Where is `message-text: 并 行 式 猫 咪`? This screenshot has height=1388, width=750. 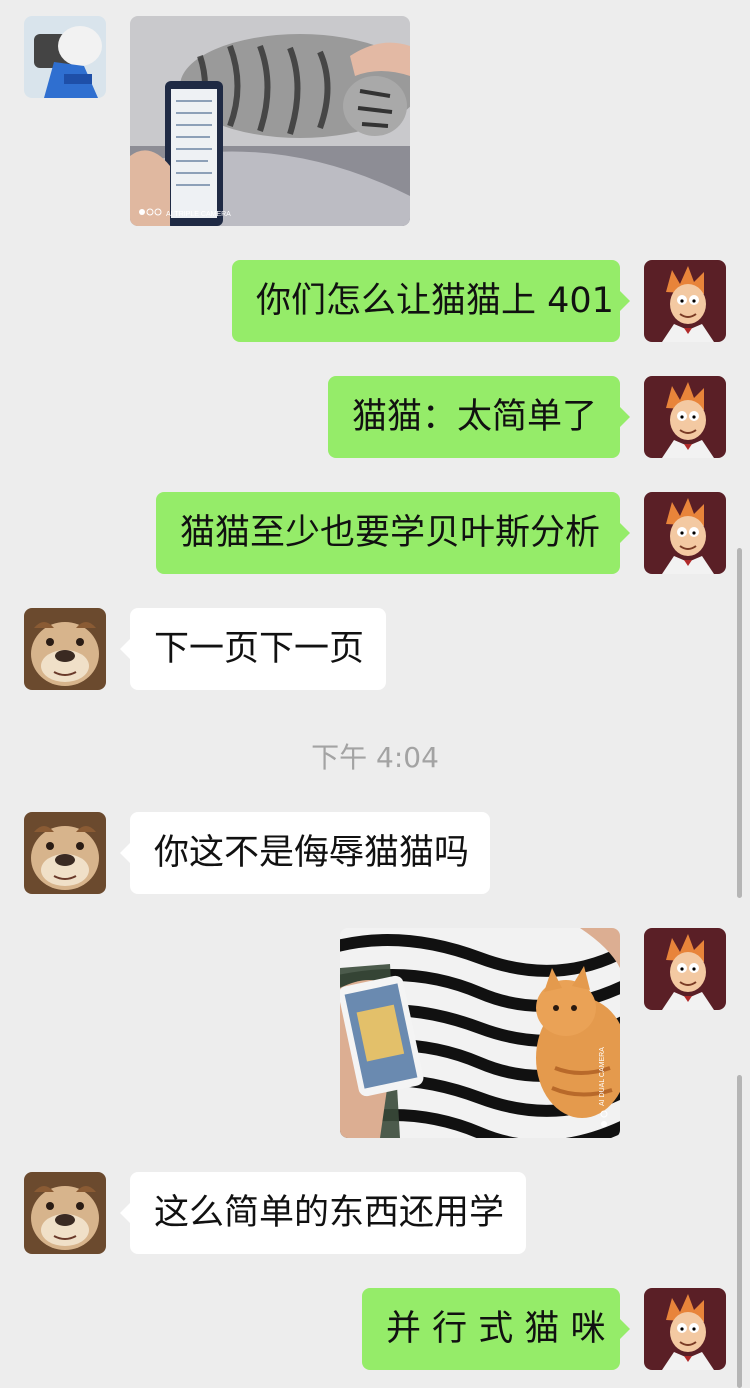 message-text: 并 行 式 猫 咪 is located at coordinates (496, 1329).